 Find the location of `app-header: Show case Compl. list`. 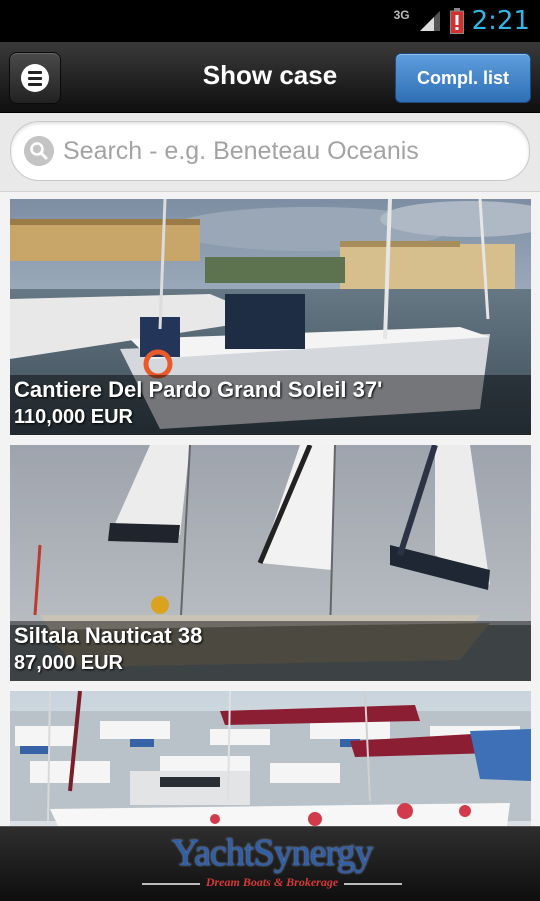

app-header: Show case Compl. list is located at coordinates (270, 77).